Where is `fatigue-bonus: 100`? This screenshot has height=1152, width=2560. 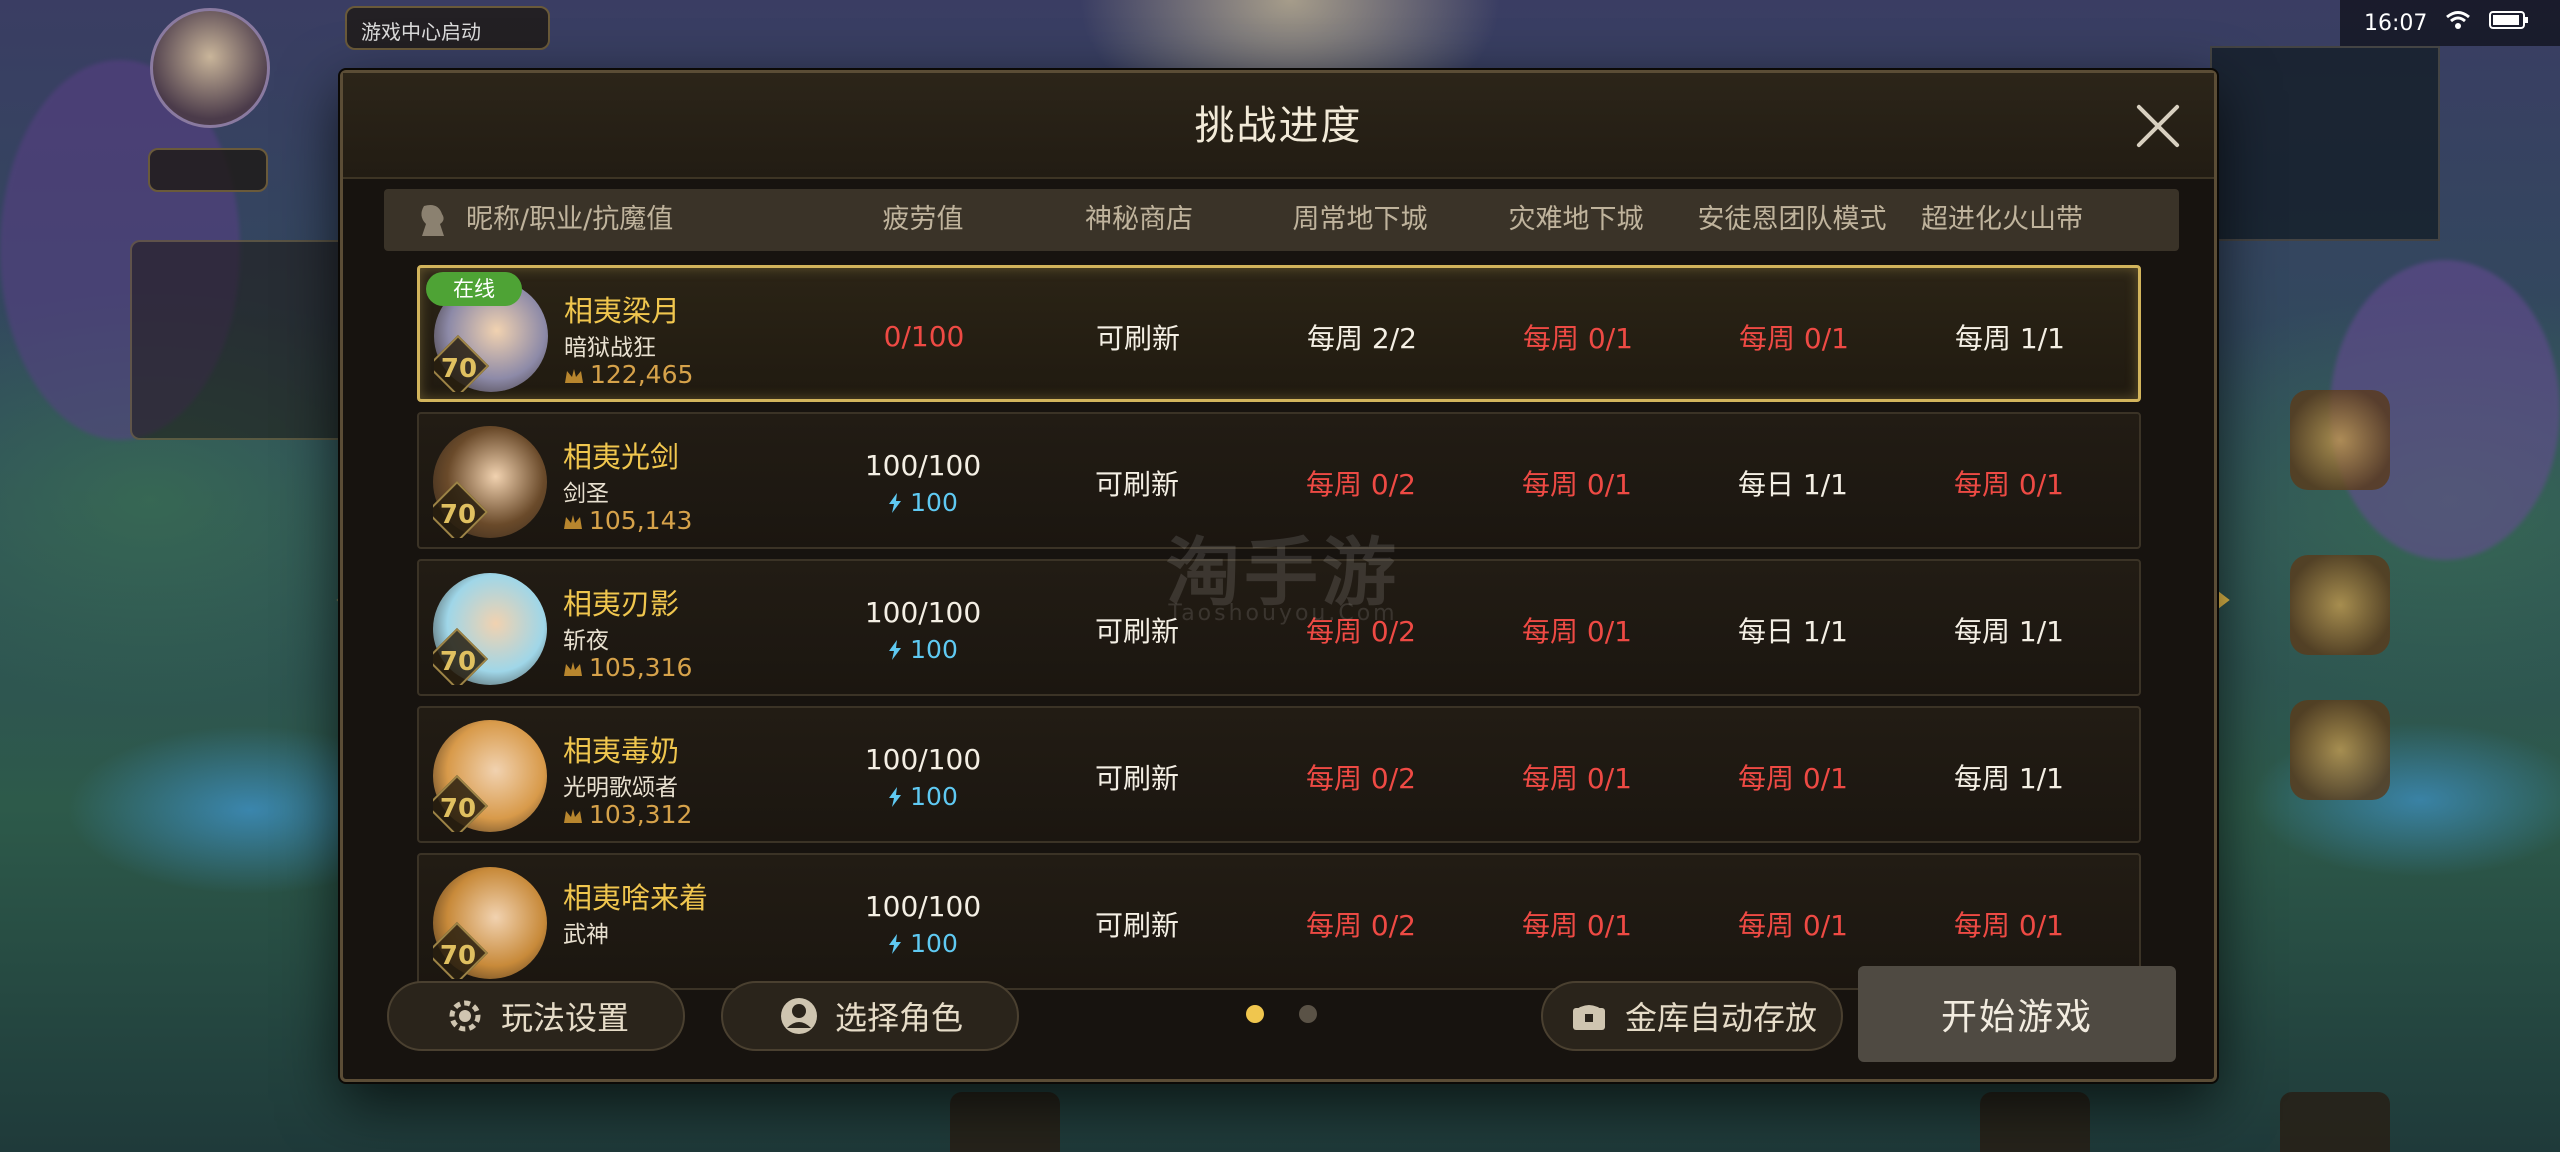
fatigue-bonus: 100 is located at coordinates (923, 502).